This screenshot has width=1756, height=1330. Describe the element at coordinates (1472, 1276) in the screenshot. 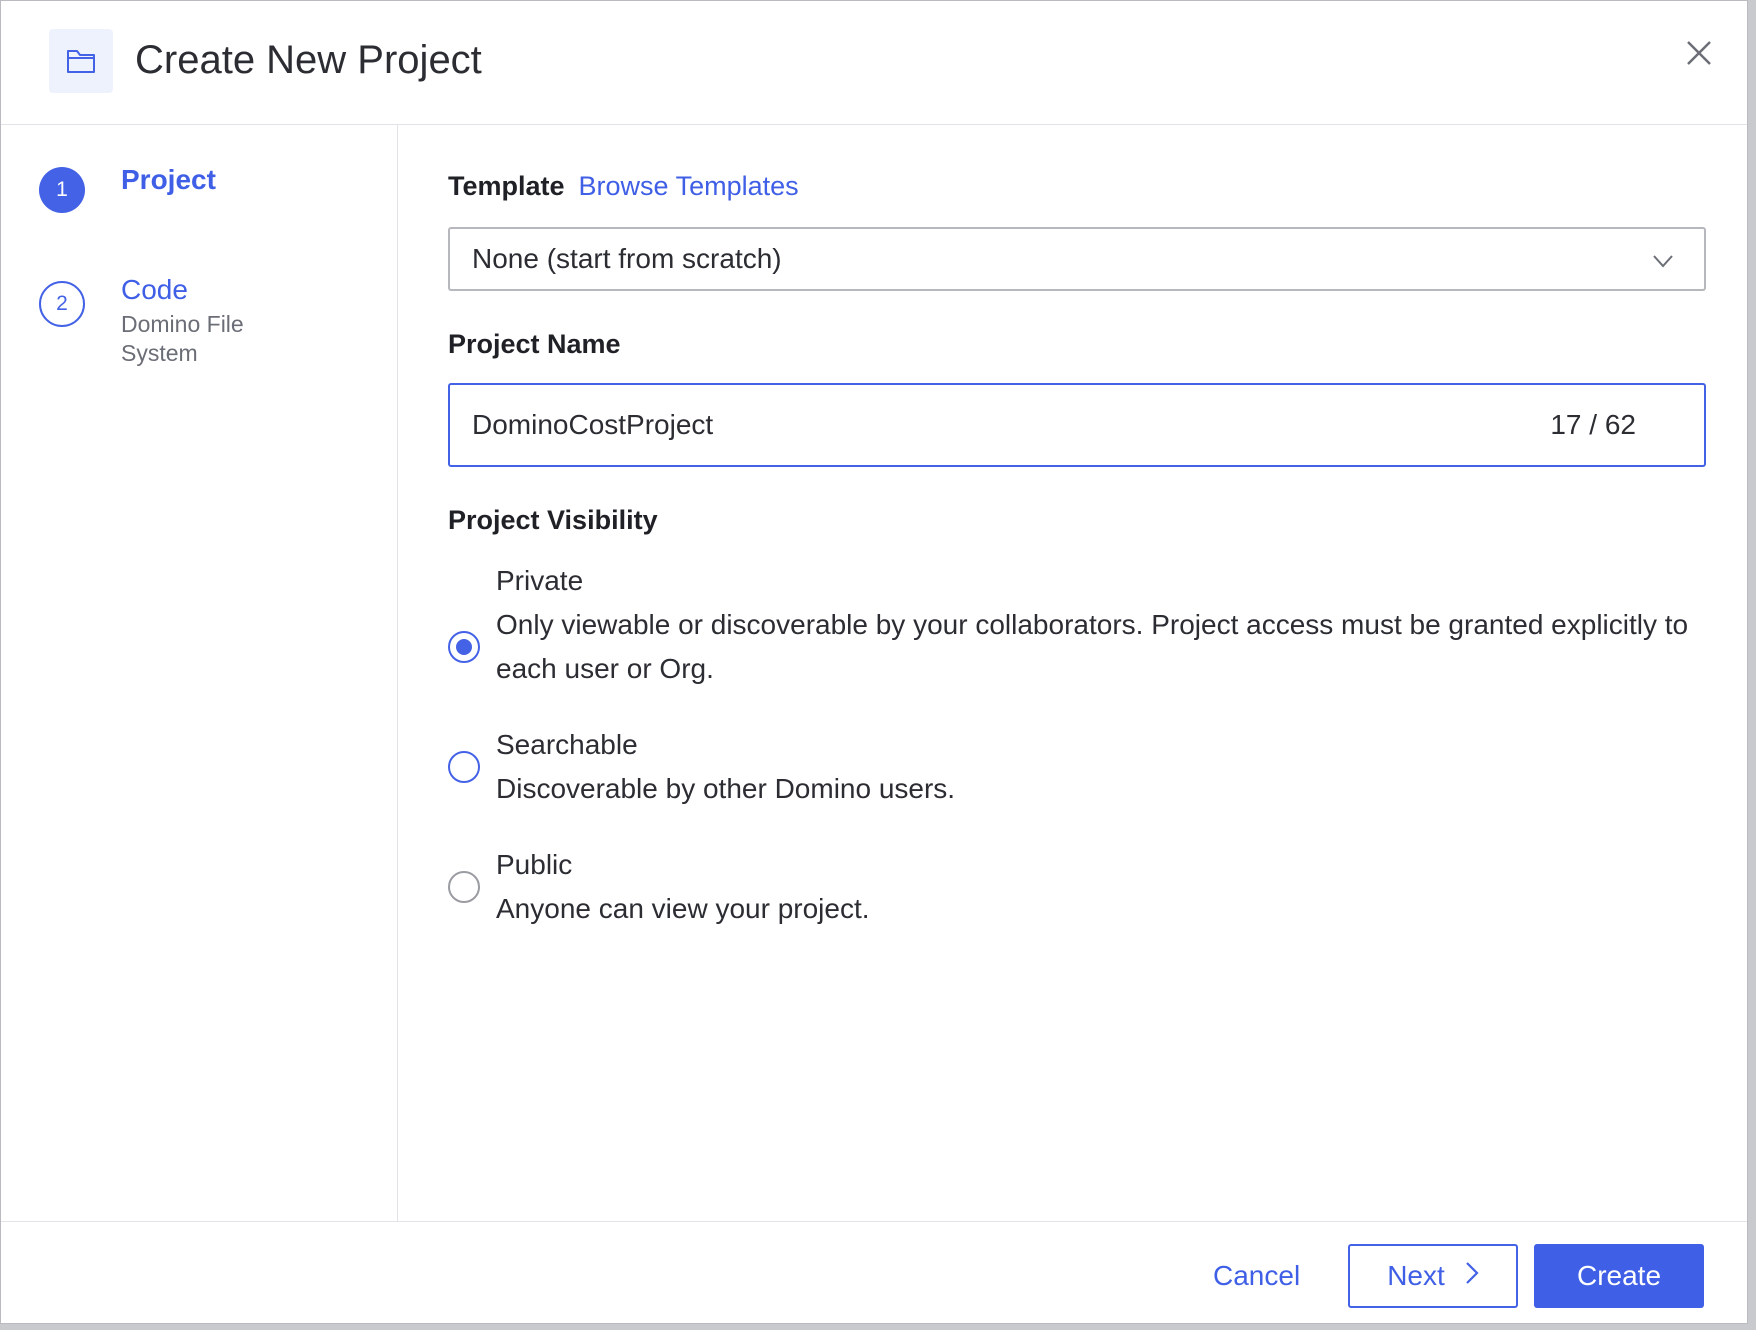

I see `chevron-right-icon` at that location.